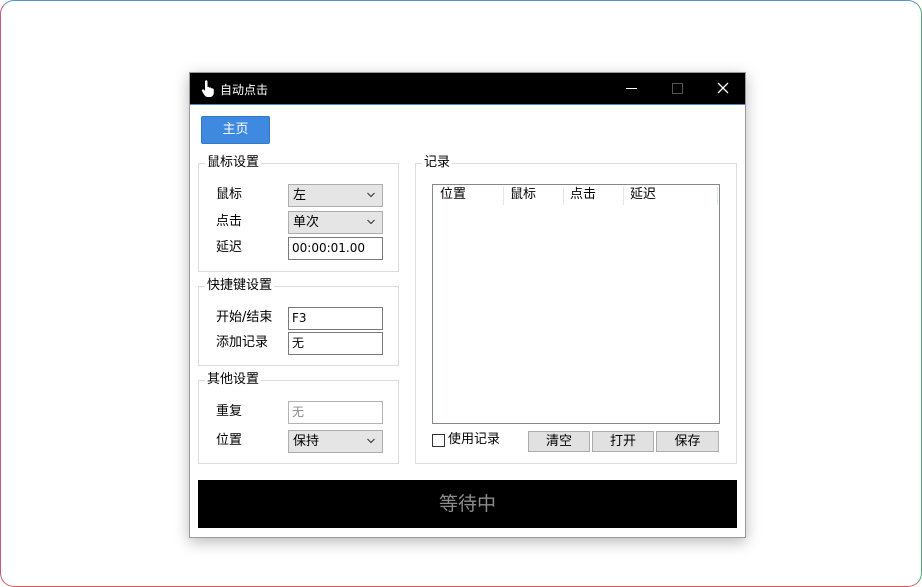 This screenshot has width=922, height=587. I want to click on start-stop-hotkey-input: F3, so click(335, 318).